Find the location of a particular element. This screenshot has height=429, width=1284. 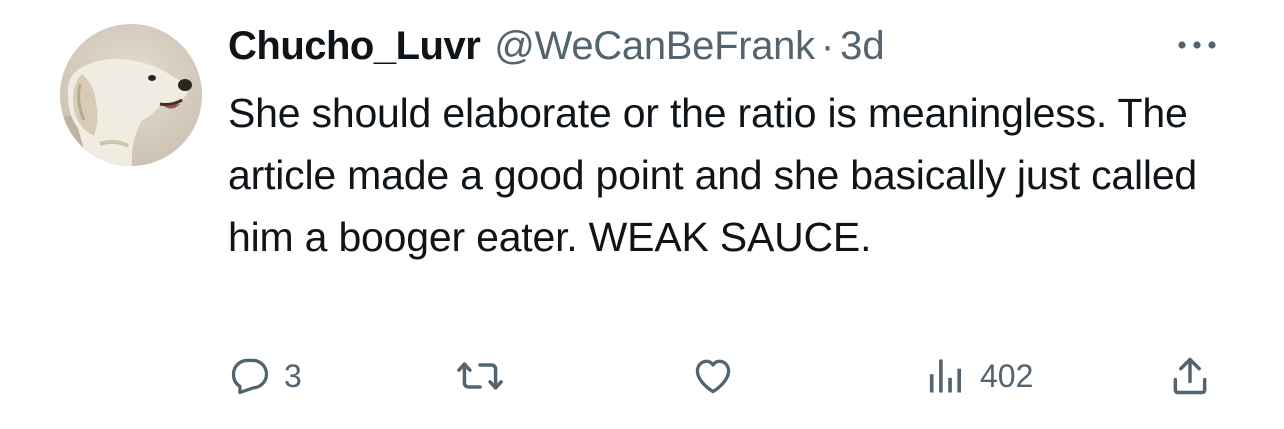

views-count: 402 is located at coordinates (1007, 375).